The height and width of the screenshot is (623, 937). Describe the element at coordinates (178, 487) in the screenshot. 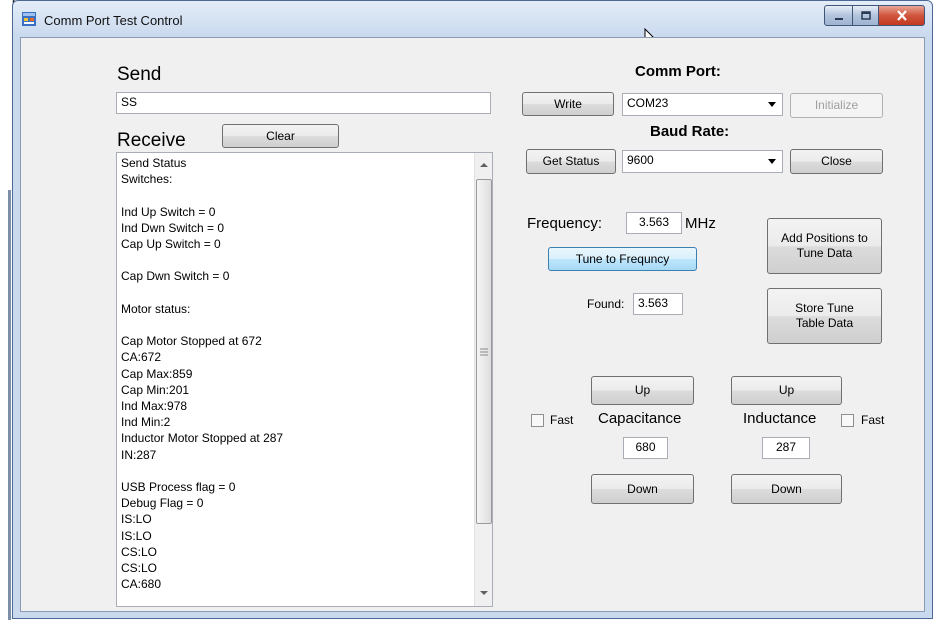

I see `receive-log-line: USB Process flag = 0` at that location.